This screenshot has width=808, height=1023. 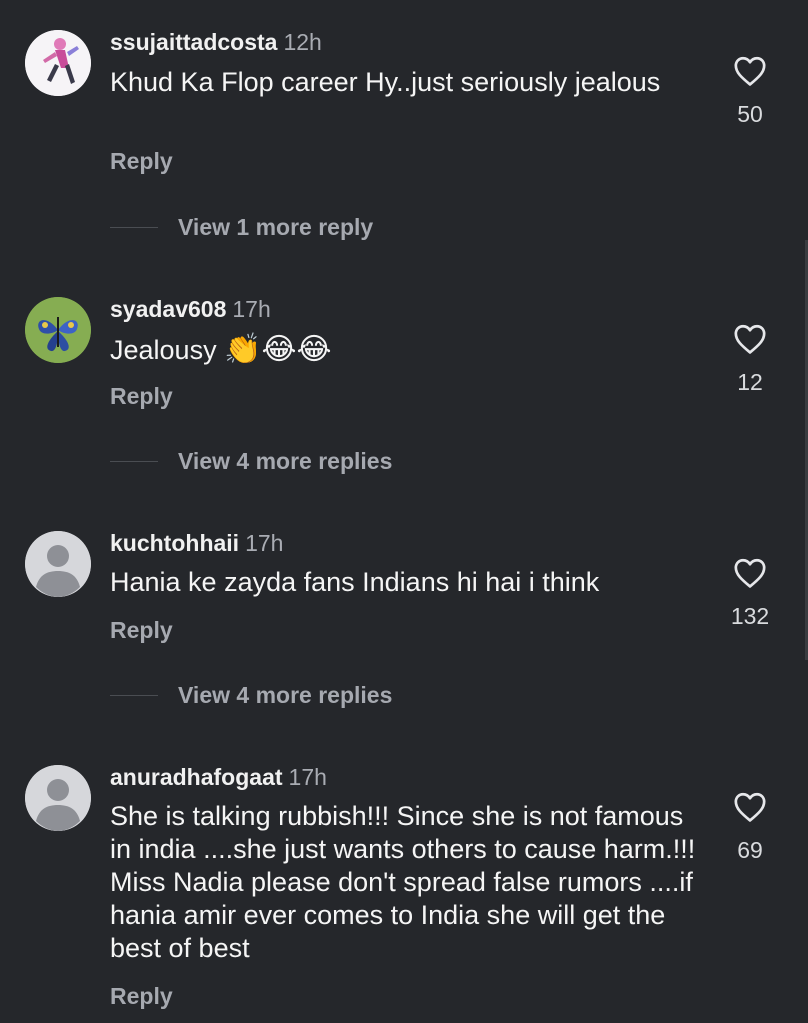 What do you see at coordinates (174, 543) in the screenshot?
I see `username: kuchtohhaii` at bounding box center [174, 543].